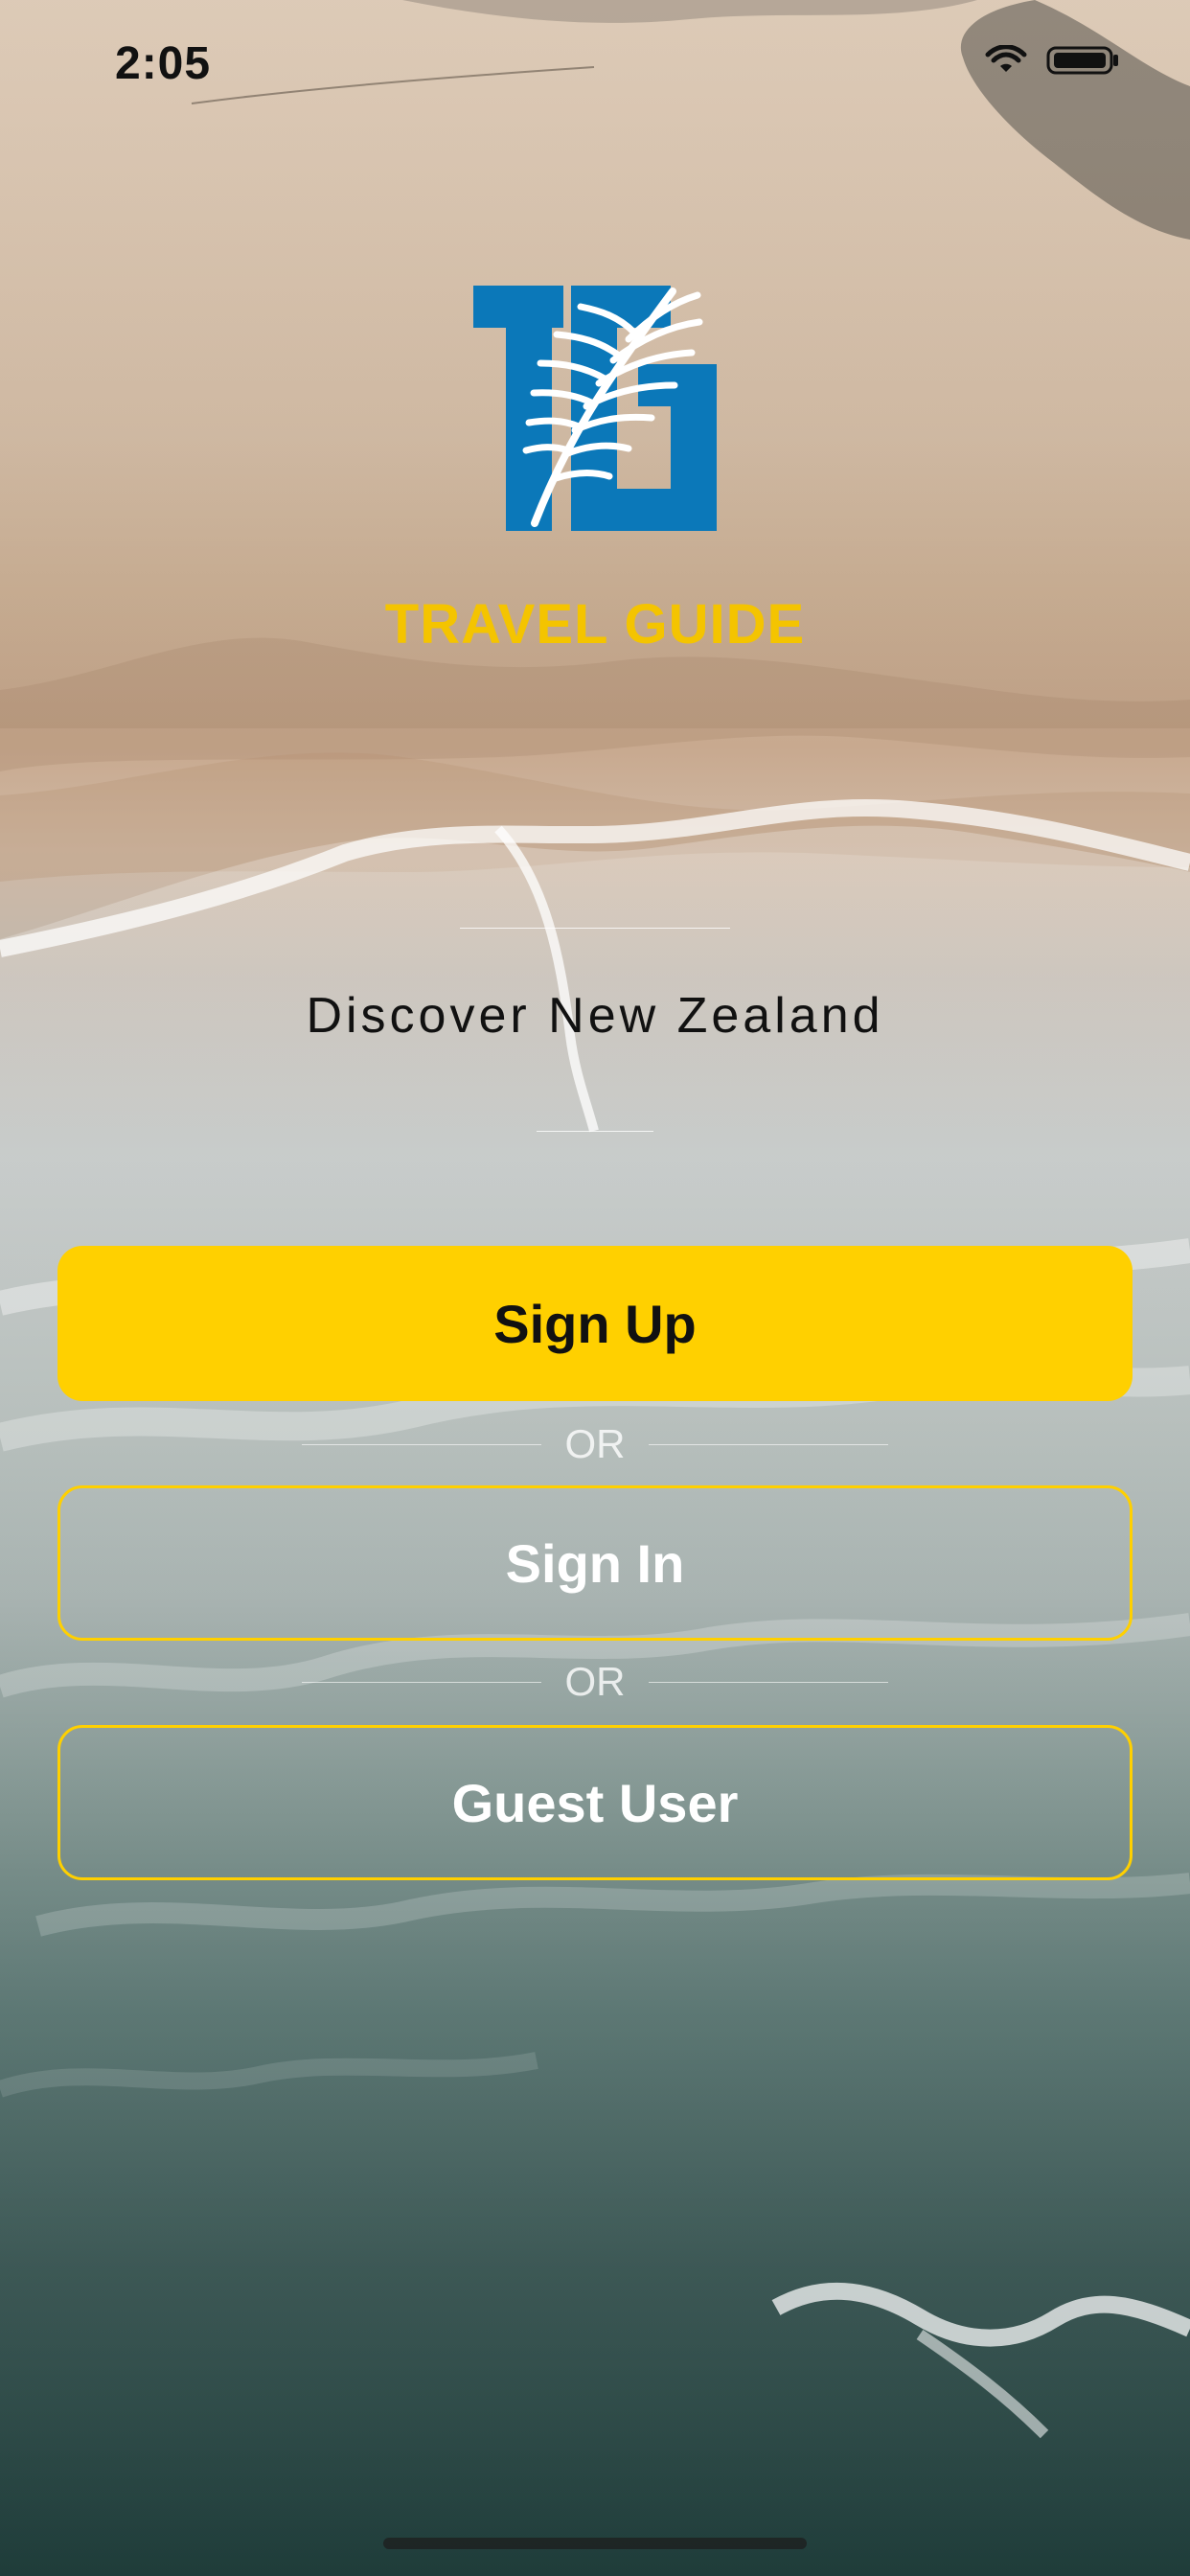 The height and width of the screenshot is (2576, 1190). Describe the element at coordinates (1083, 63) in the screenshot. I see `battery-icon` at that location.